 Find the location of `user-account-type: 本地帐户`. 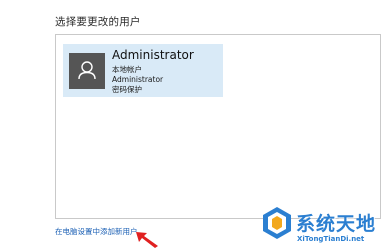

user-account-type: 本地帐户 is located at coordinates (127, 69).